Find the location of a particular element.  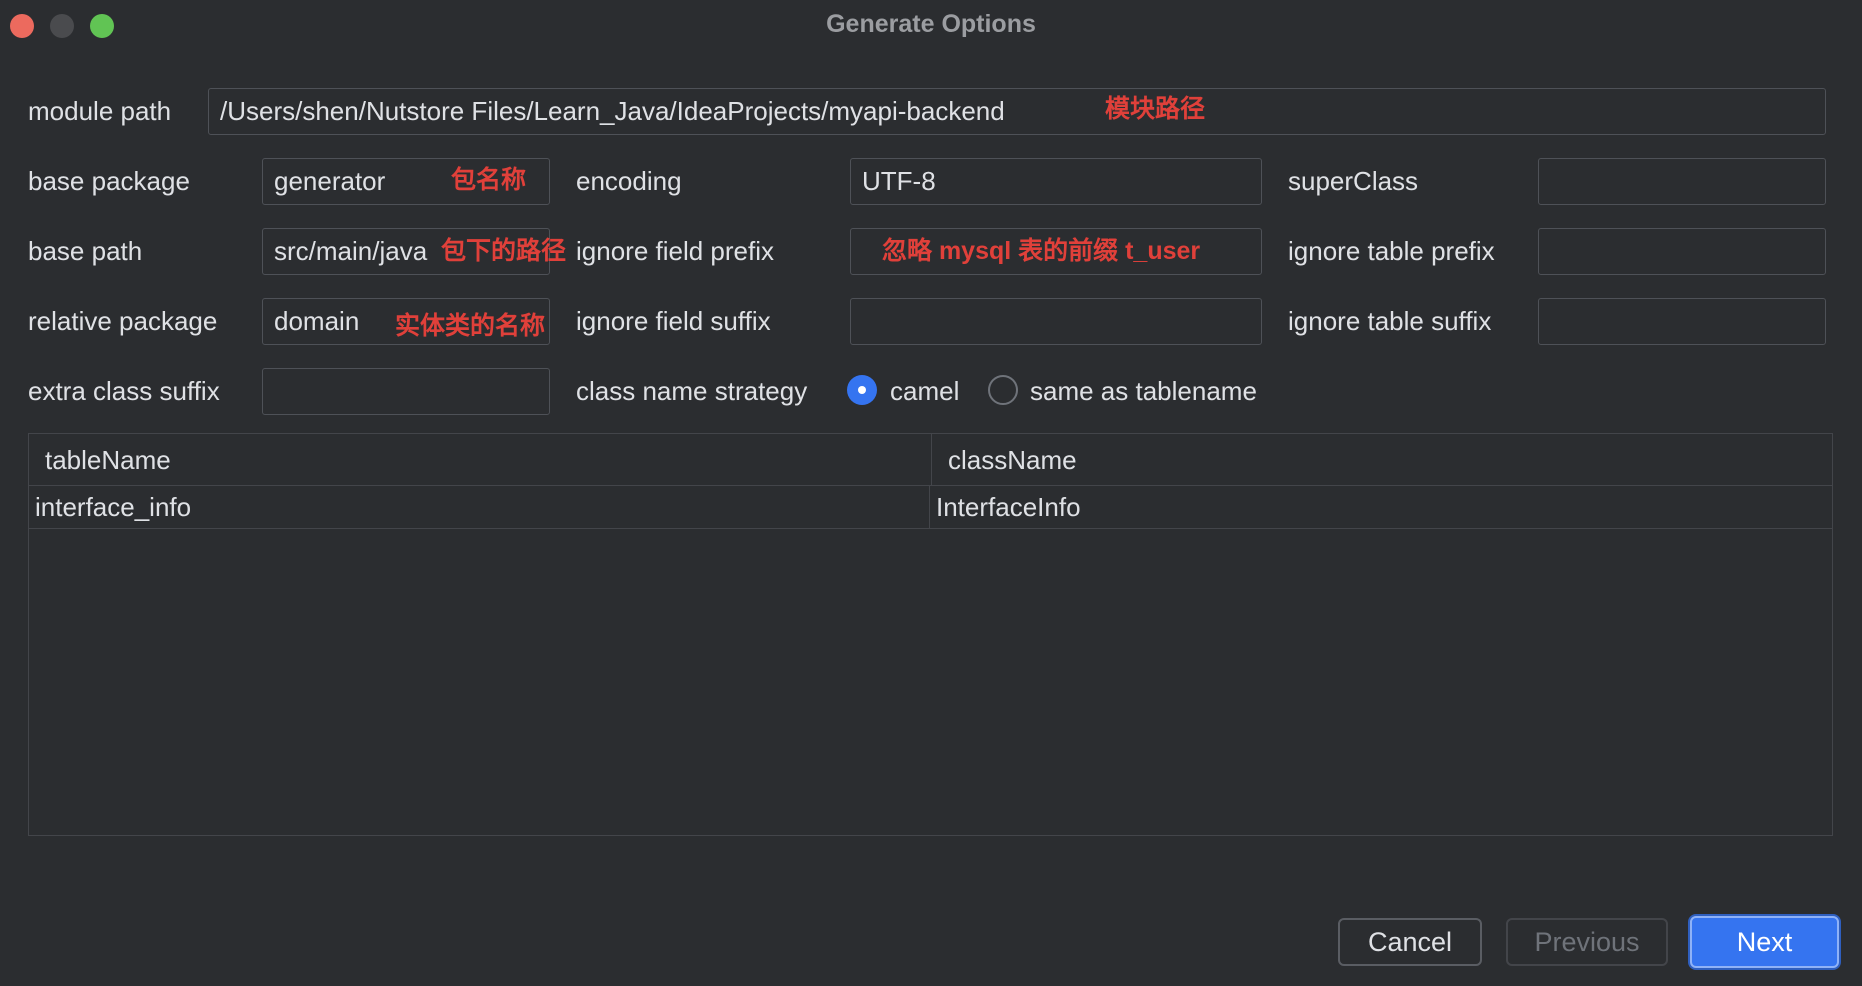

same-as-tablename-radio-label: same as tablename is located at coordinates (1143, 391).